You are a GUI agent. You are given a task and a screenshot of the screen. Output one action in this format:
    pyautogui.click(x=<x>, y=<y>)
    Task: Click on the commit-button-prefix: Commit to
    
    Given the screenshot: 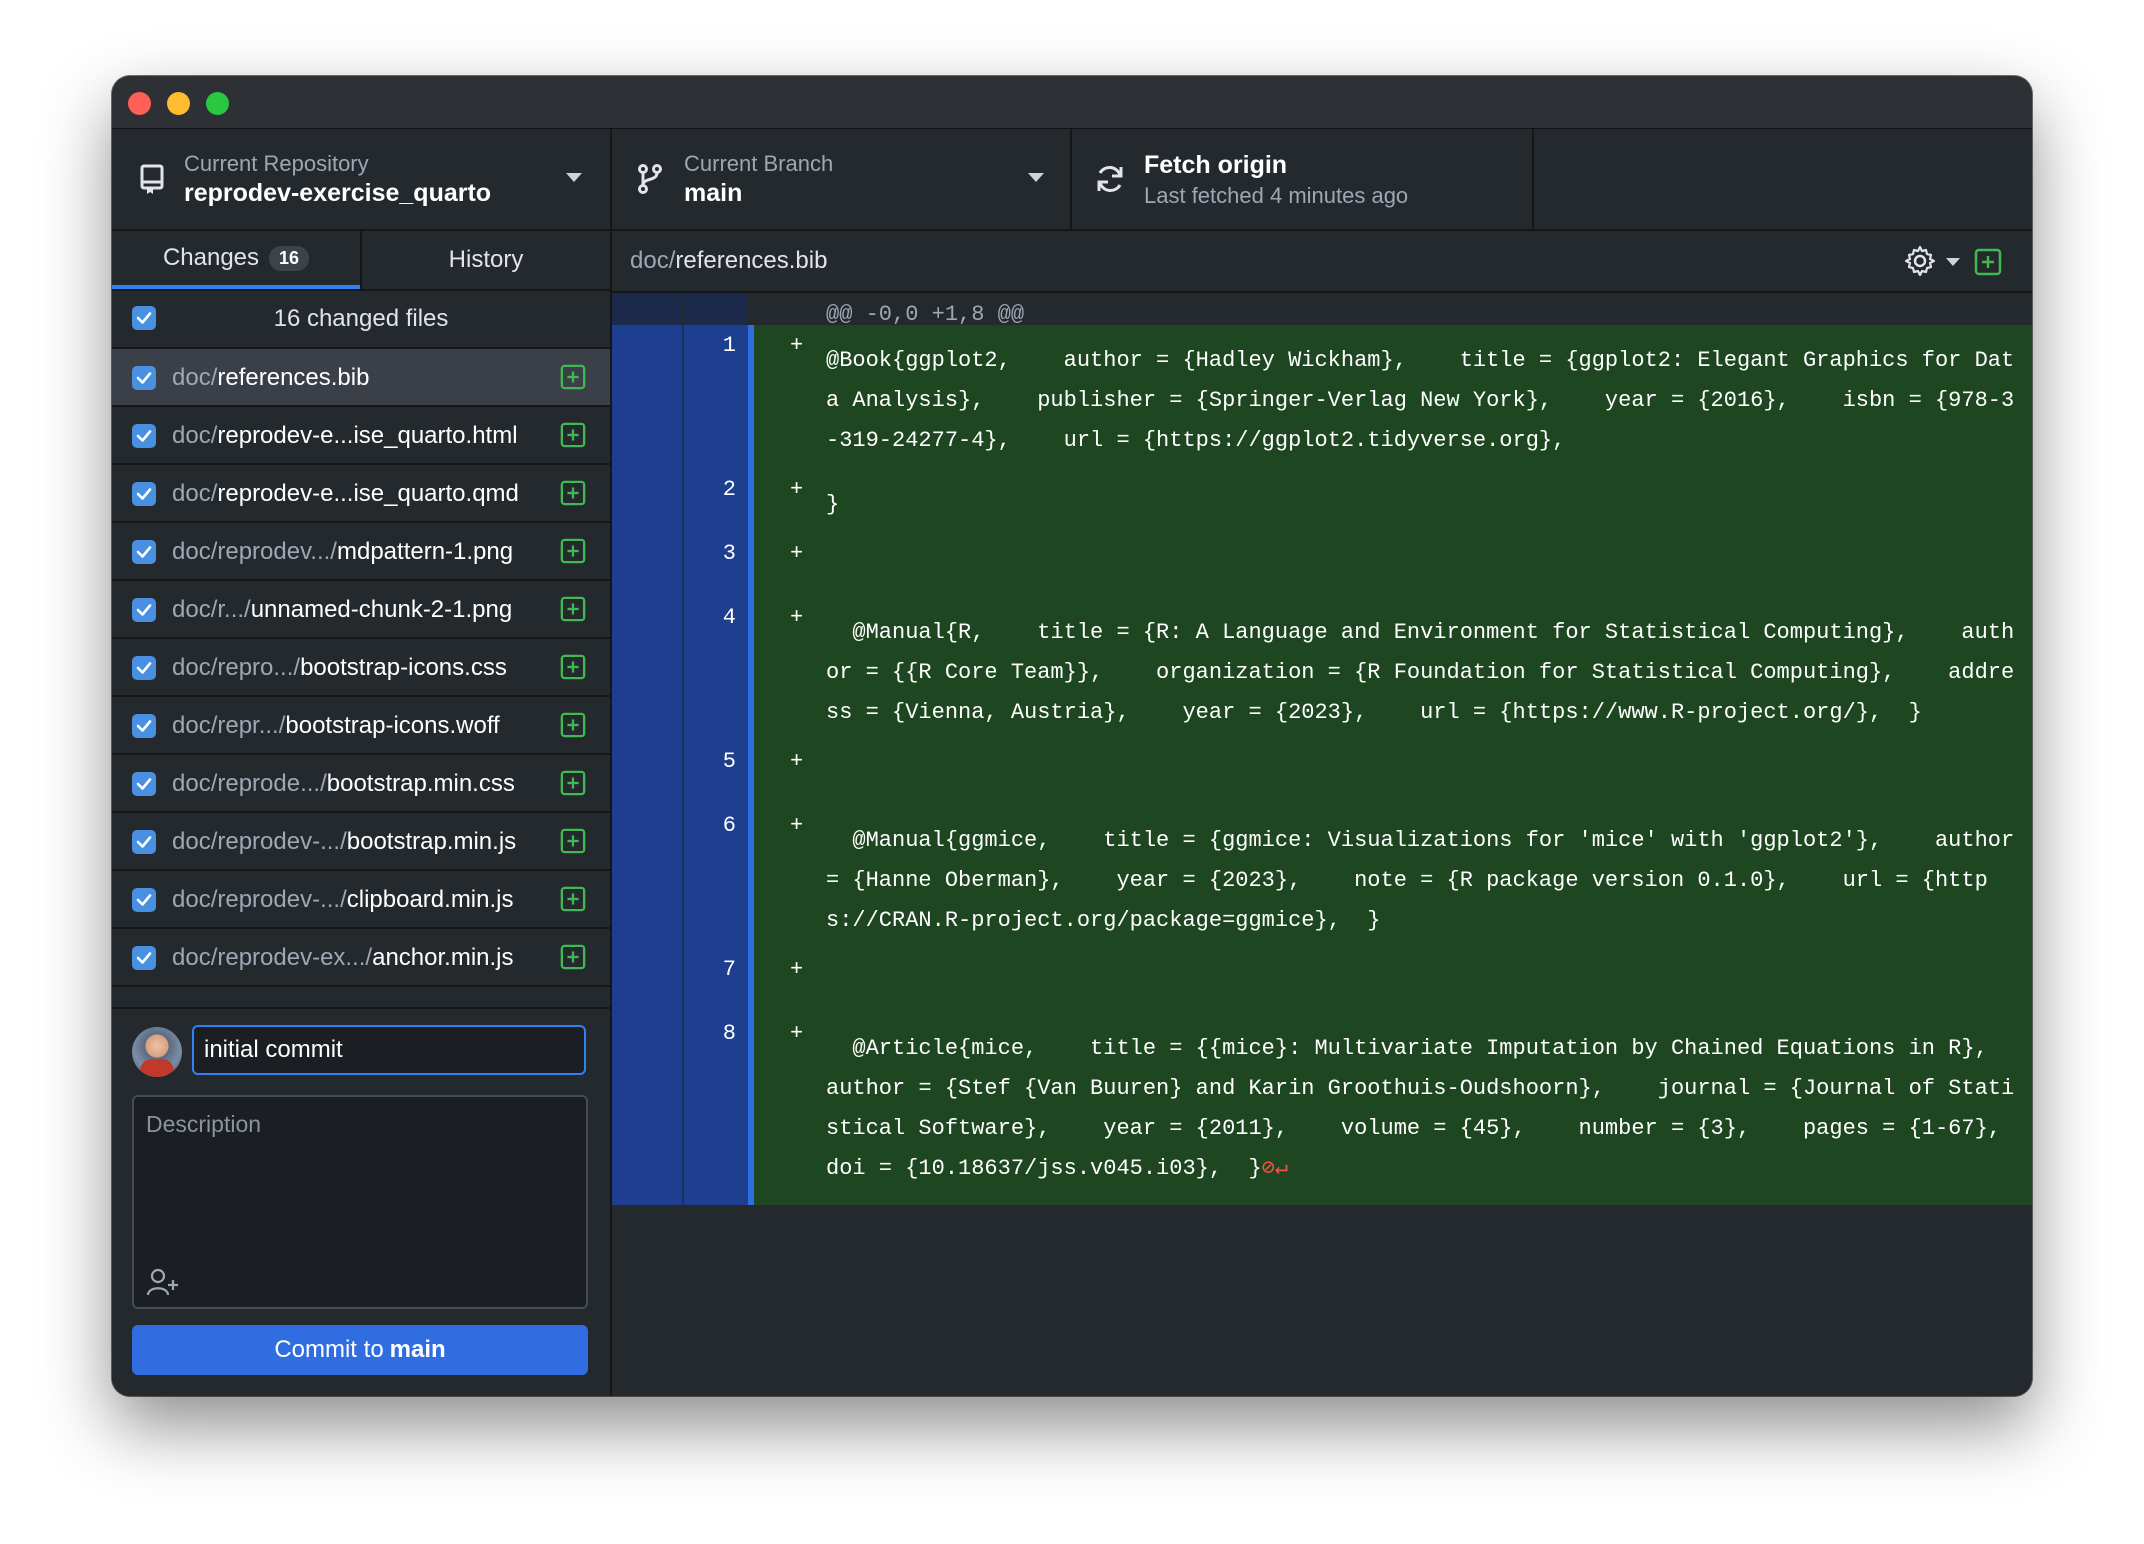 What is the action you would take?
    pyautogui.click(x=329, y=1349)
    